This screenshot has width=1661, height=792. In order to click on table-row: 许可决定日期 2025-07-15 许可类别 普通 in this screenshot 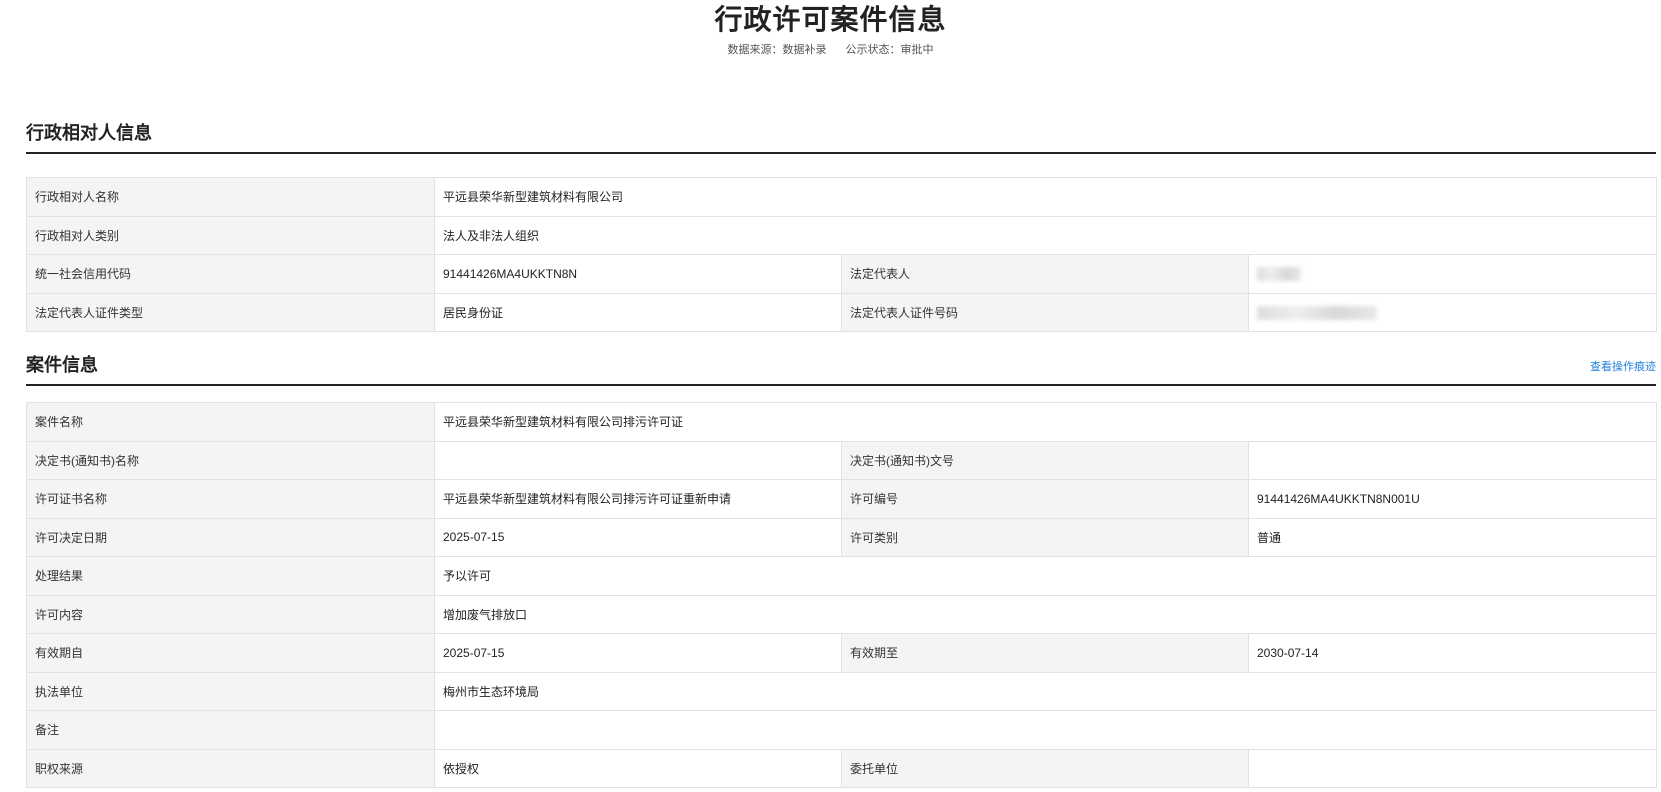, I will do `click(841, 537)`.